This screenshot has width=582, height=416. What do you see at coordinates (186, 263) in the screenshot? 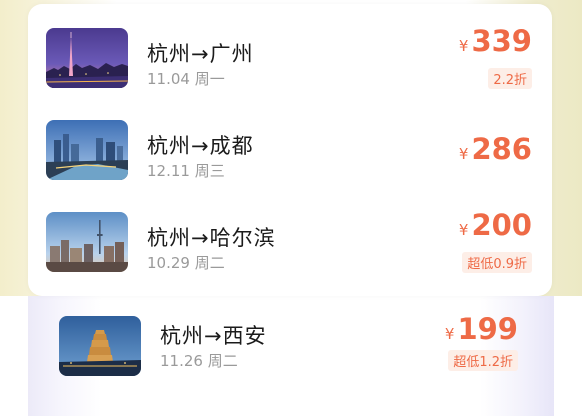
I see `departure-date: 10.29 周二` at bounding box center [186, 263].